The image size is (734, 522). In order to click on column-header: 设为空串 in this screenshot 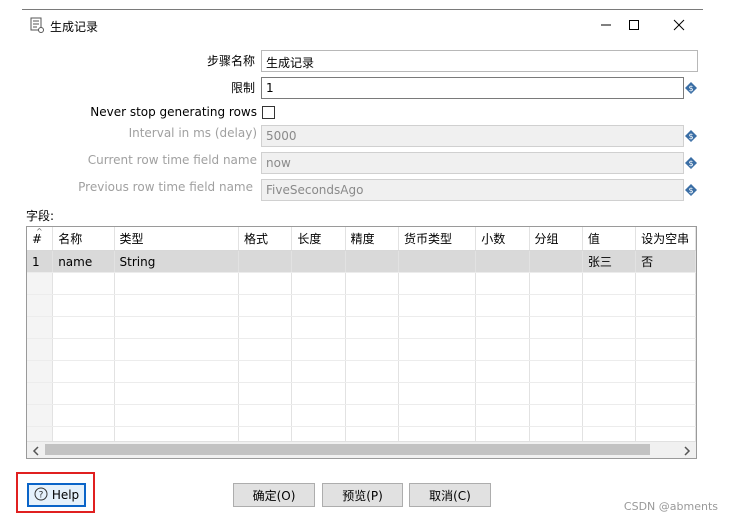, I will do `click(665, 239)`.